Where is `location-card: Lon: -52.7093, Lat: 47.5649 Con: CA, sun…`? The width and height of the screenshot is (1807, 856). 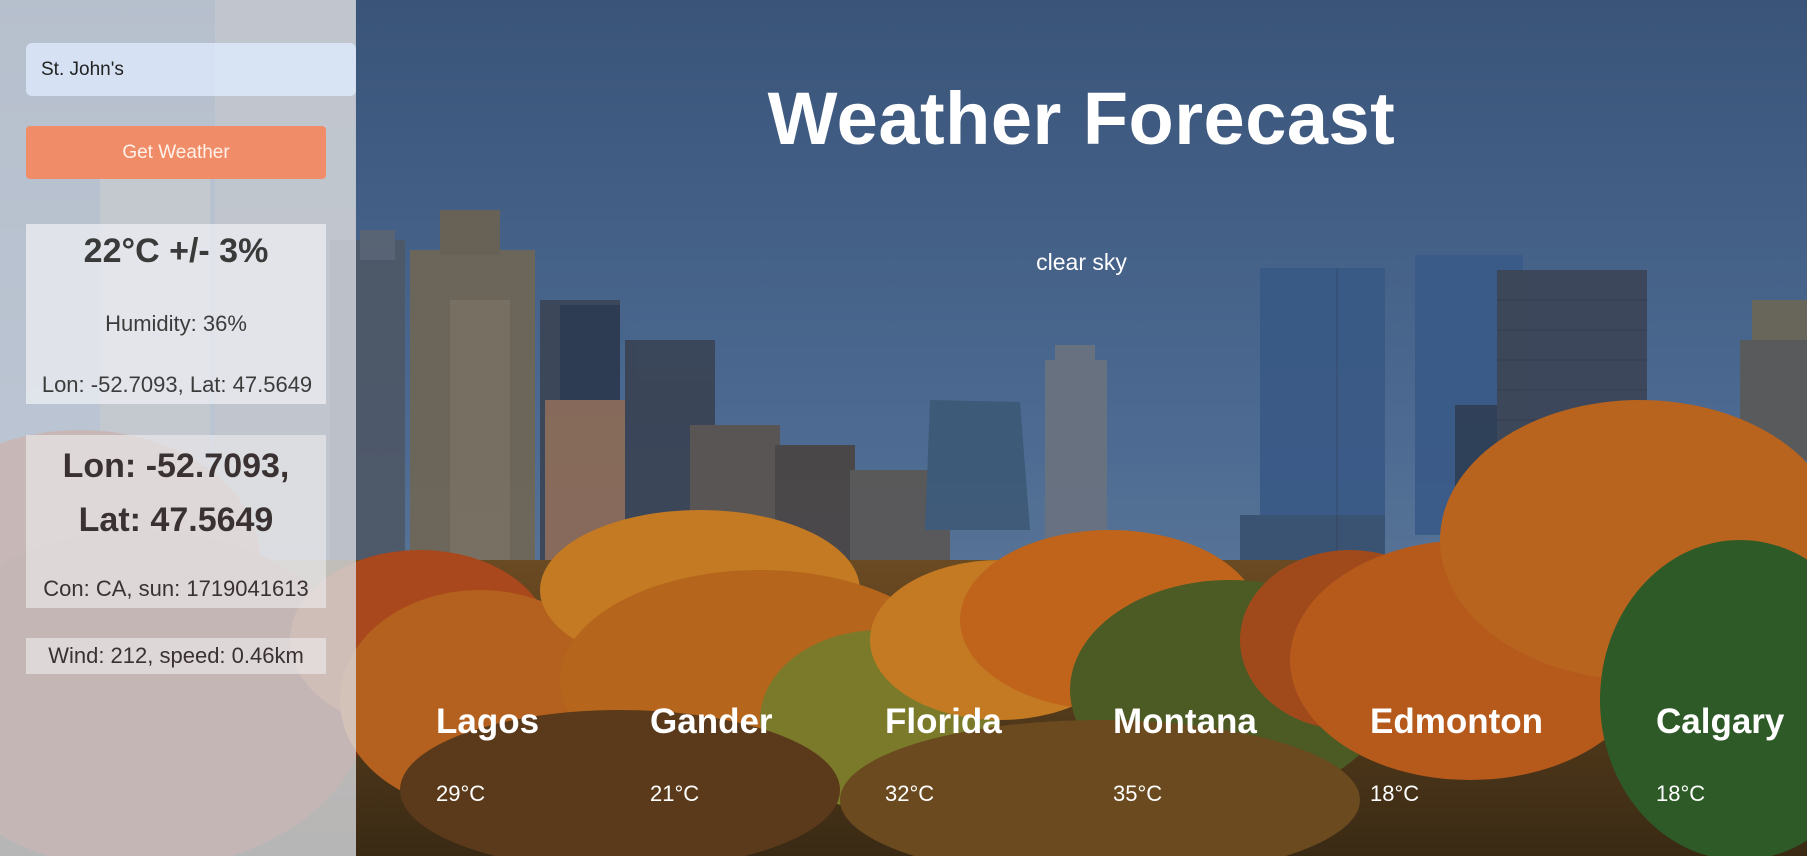
location-card: Lon: -52.7093, Lat: 47.5649 Con: CA, sun… is located at coordinates (176, 521).